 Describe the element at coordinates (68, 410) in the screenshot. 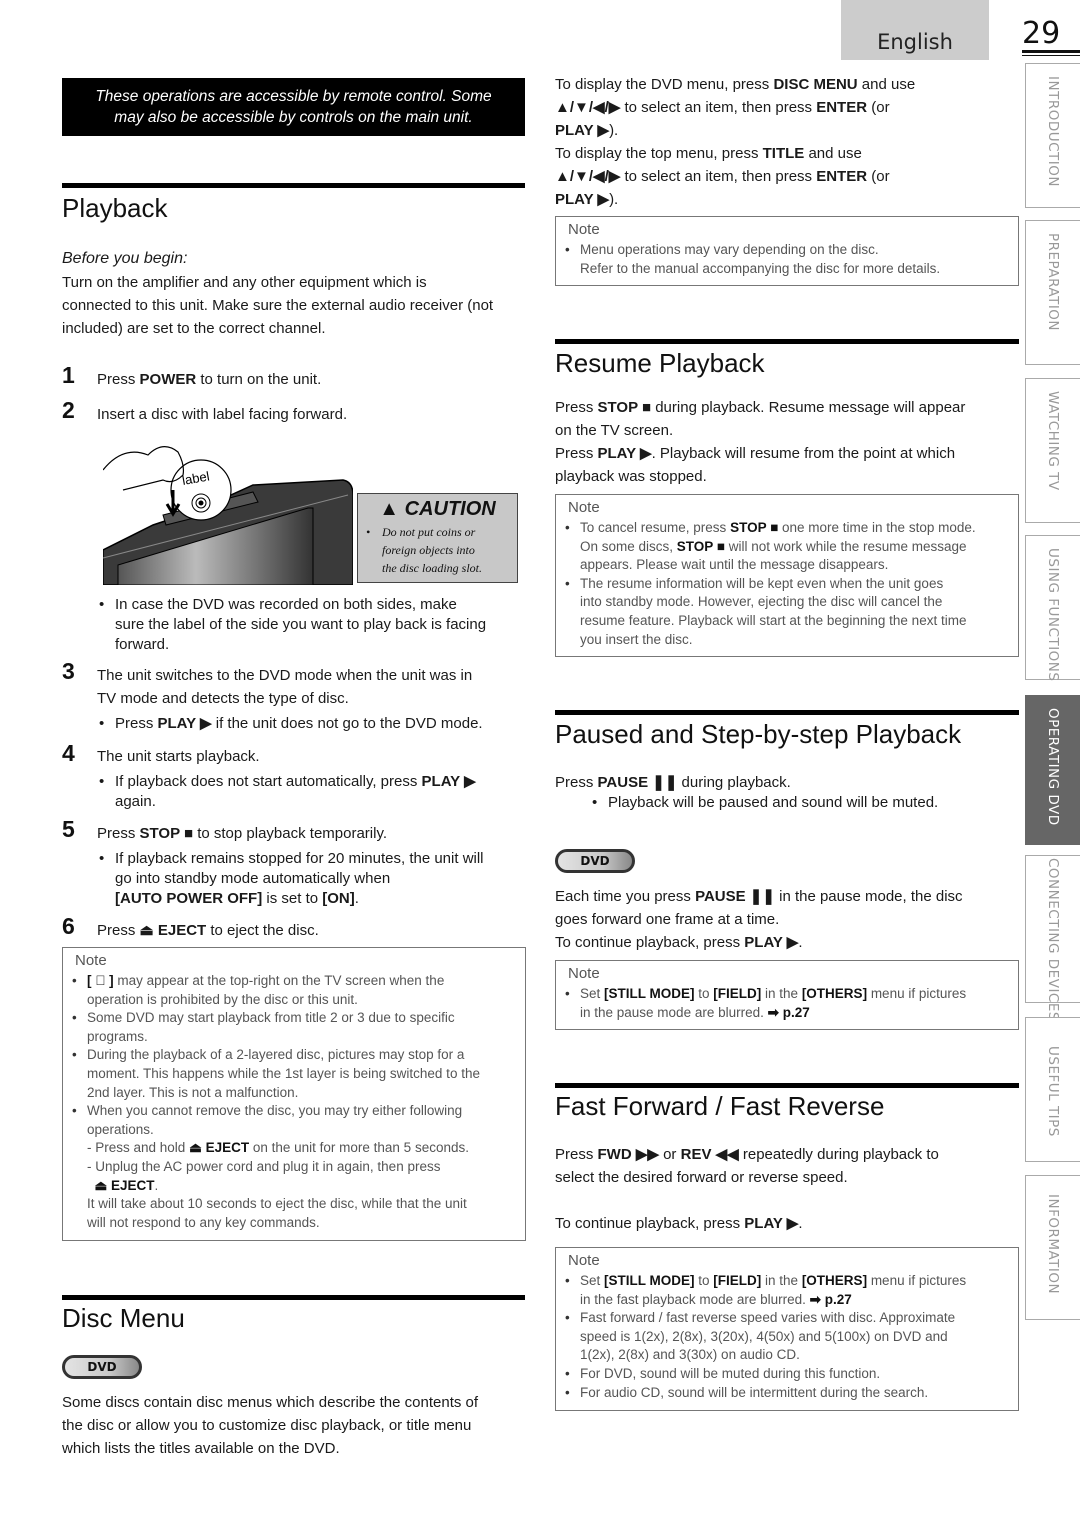

I see `step-number: 2` at that location.